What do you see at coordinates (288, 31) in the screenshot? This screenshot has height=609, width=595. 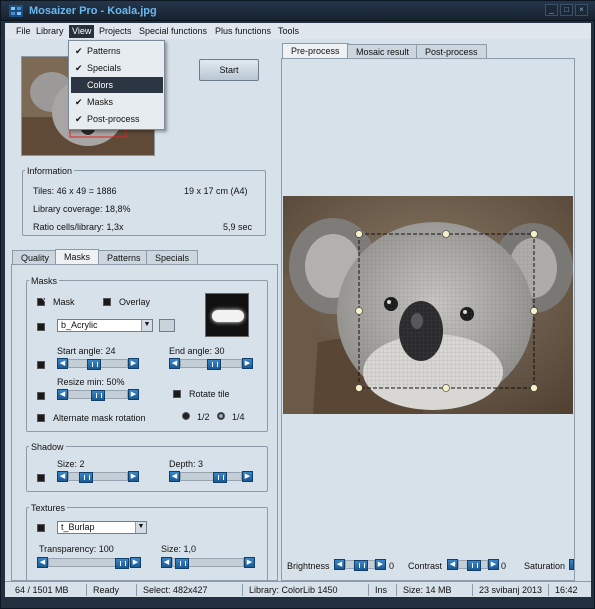 I see `menu-tools: Tools` at bounding box center [288, 31].